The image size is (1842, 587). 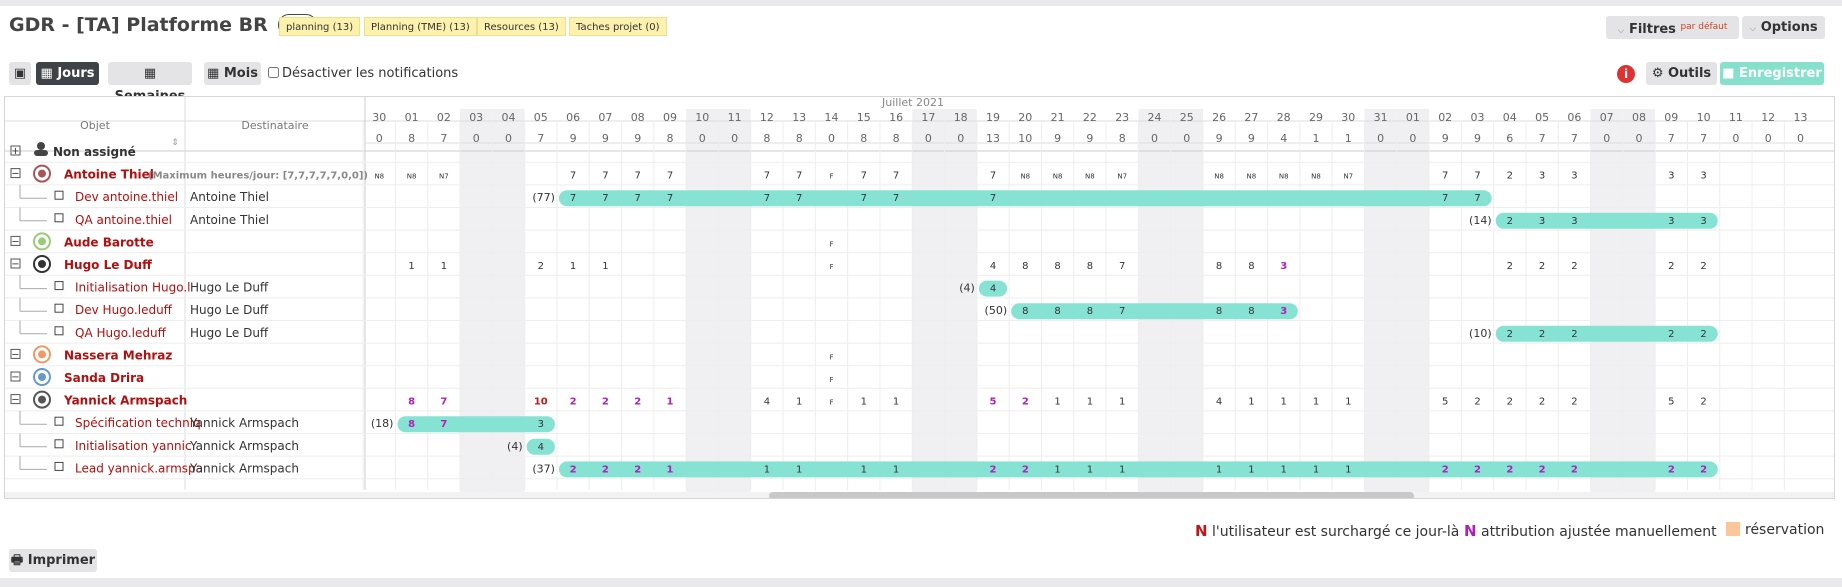 I want to click on task-destinataire: Yannick Armspach, so click(x=244, y=468).